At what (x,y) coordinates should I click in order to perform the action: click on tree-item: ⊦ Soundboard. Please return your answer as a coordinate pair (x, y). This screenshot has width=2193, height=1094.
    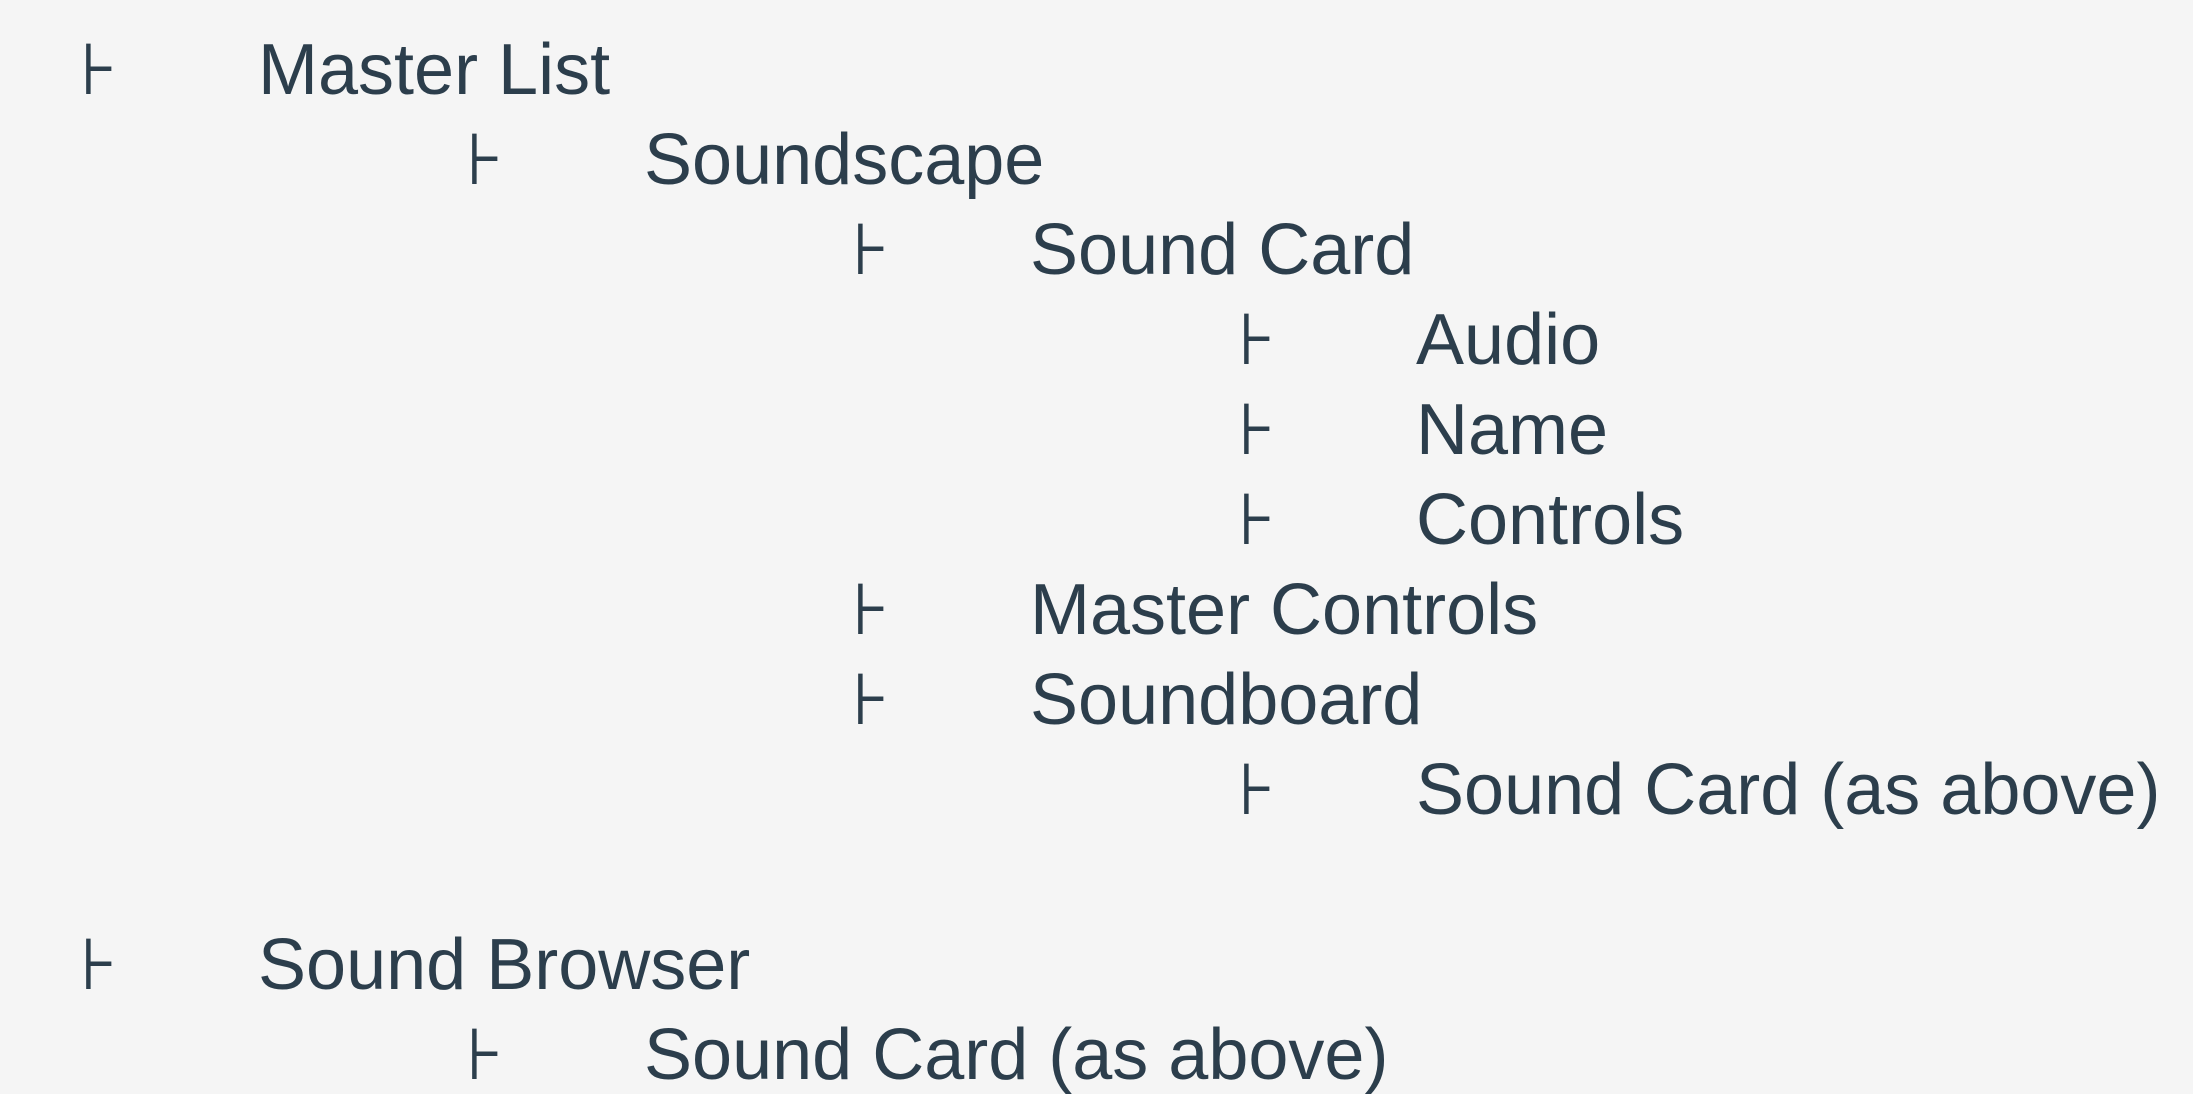
    Looking at the image, I should click on (1096, 700).